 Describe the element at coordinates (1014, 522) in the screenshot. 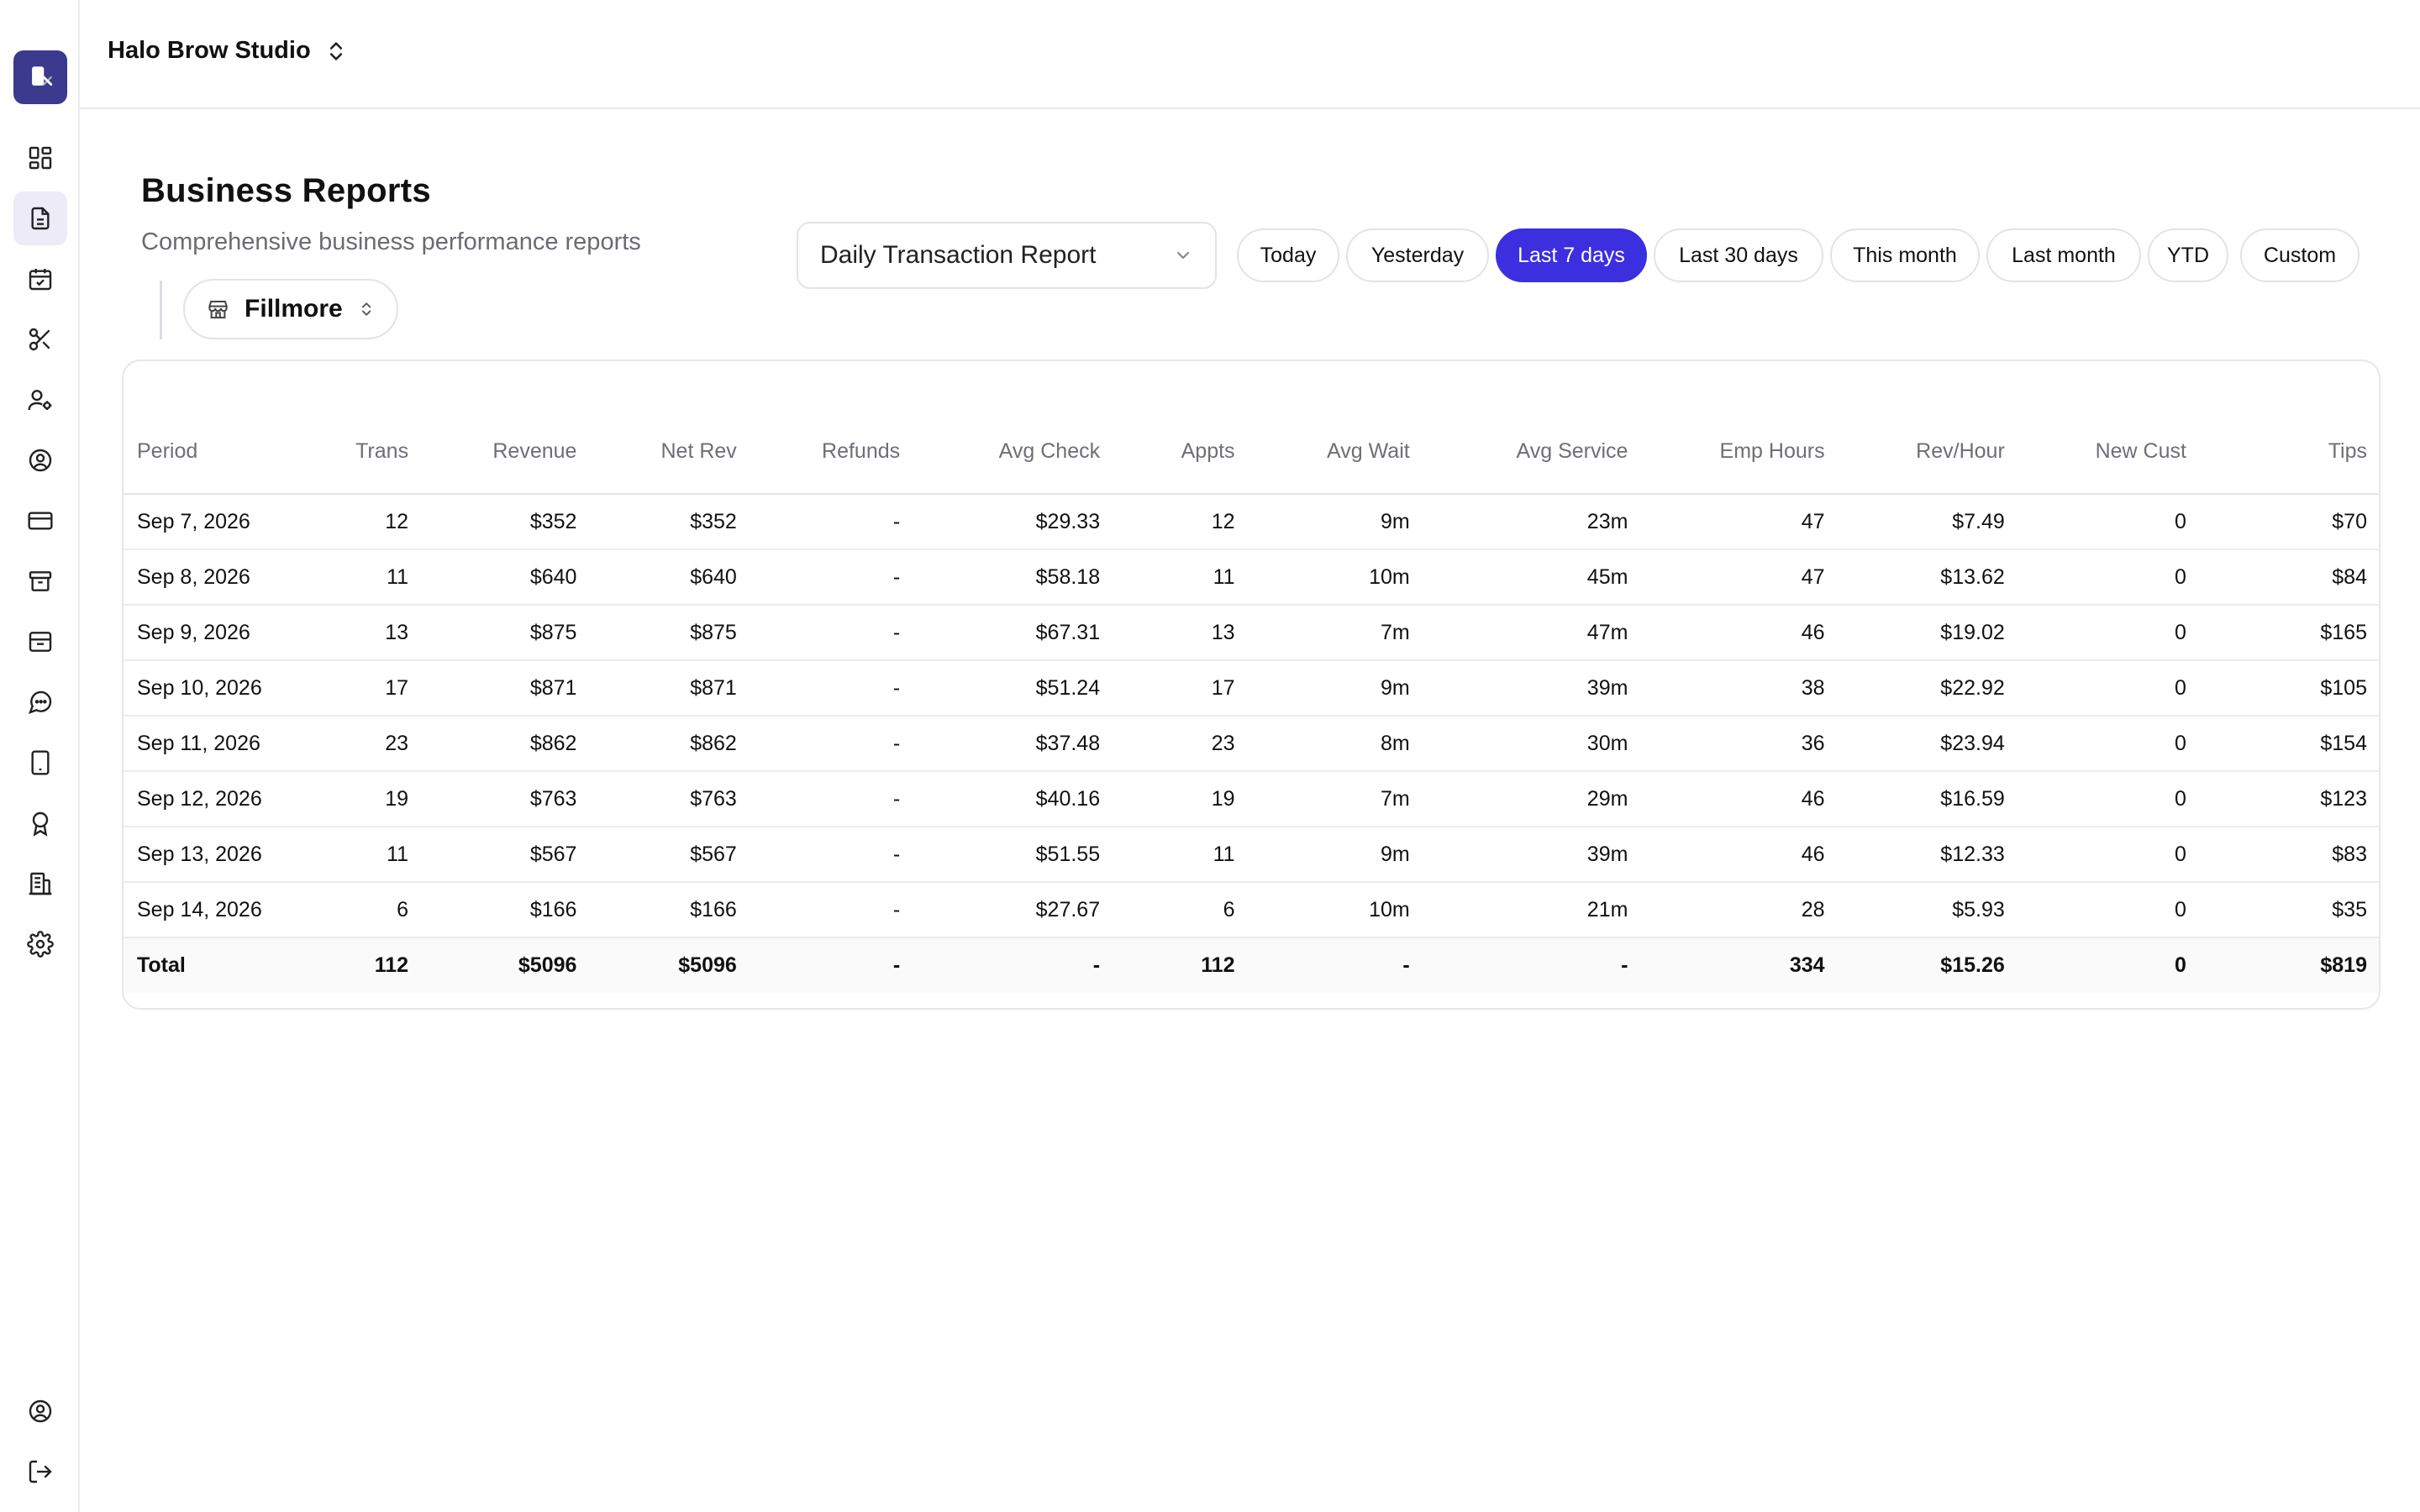

I see `table-cell: $29.33` at that location.